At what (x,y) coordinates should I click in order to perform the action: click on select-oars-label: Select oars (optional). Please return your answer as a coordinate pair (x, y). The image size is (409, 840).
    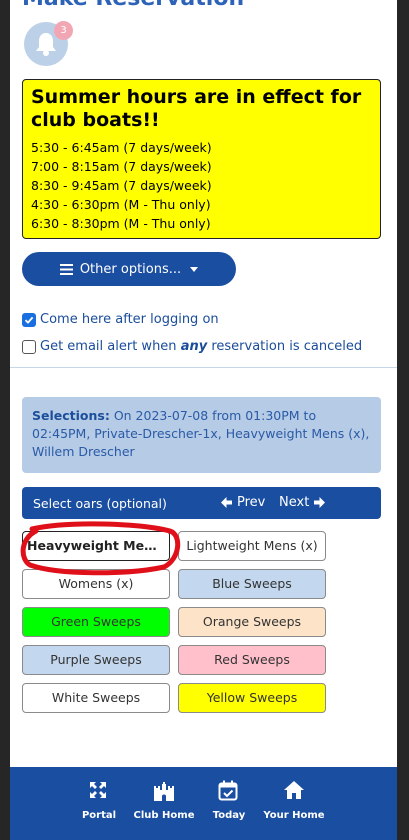
    Looking at the image, I should click on (100, 503).